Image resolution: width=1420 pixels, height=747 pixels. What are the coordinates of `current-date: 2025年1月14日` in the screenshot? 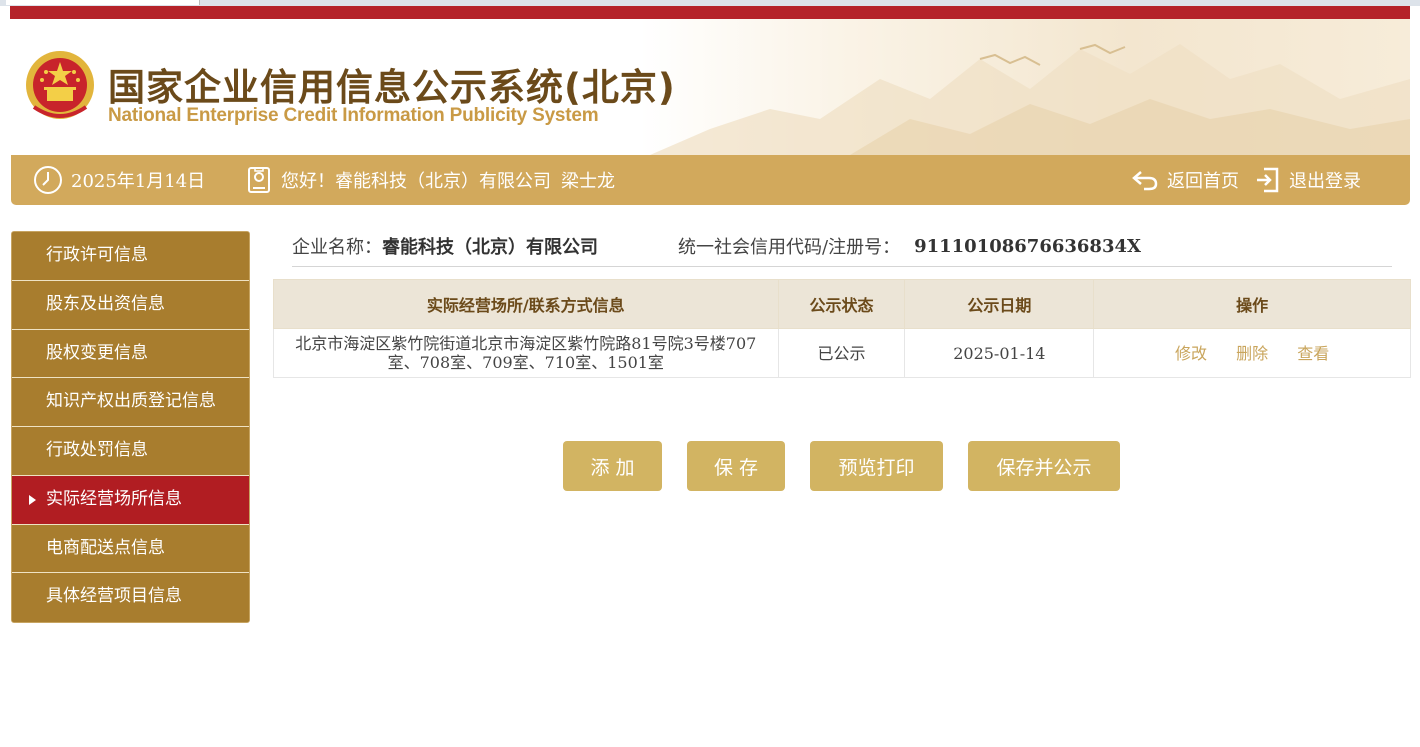 It's located at (119, 180).